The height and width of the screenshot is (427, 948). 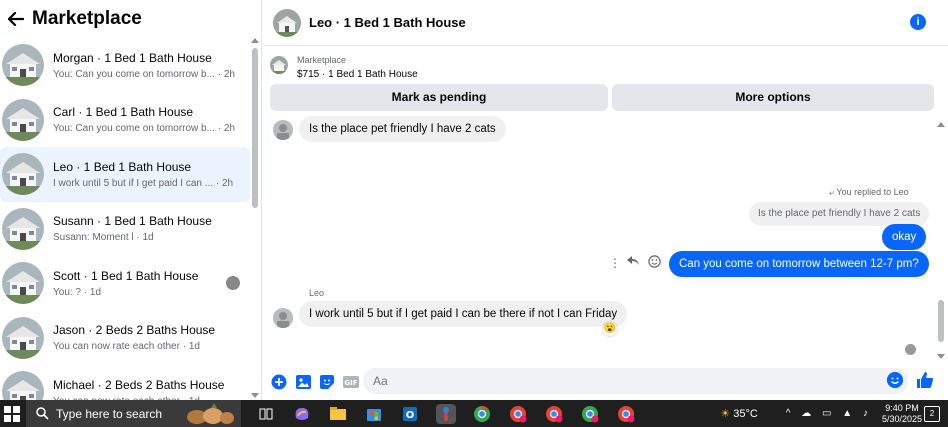 What do you see at coordinates (374, 414) in the screenshot?
I see `microsoft-store-icon` at bounding box center [374, 414].